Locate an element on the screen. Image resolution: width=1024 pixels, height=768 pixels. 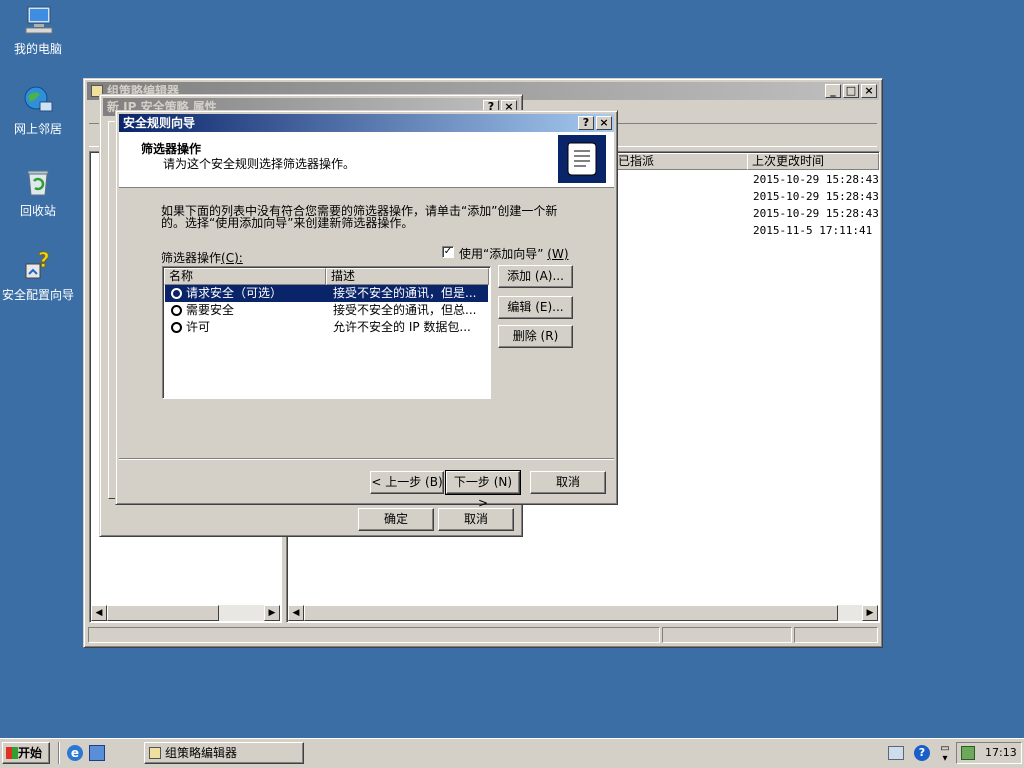
help-button: ? is located at coordinates (586, 123).